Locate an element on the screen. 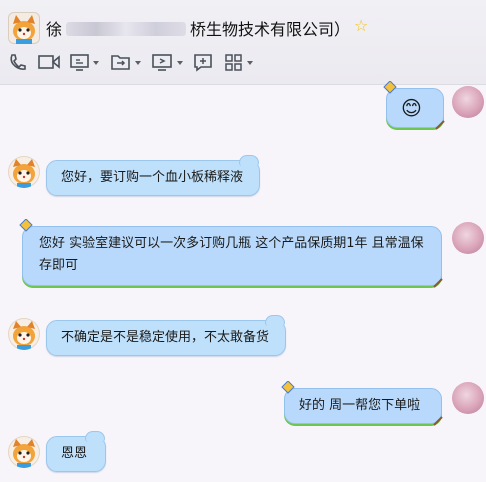  message-text: 好的 周一帮您下单啦 is located at coordinates (360, 405).